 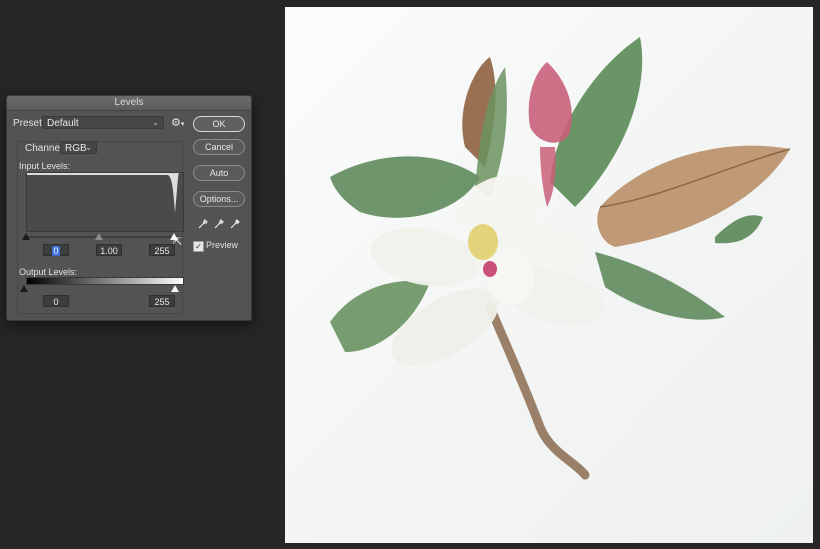 I want to click on auto-button: Auto, so click(x=219, y=173).